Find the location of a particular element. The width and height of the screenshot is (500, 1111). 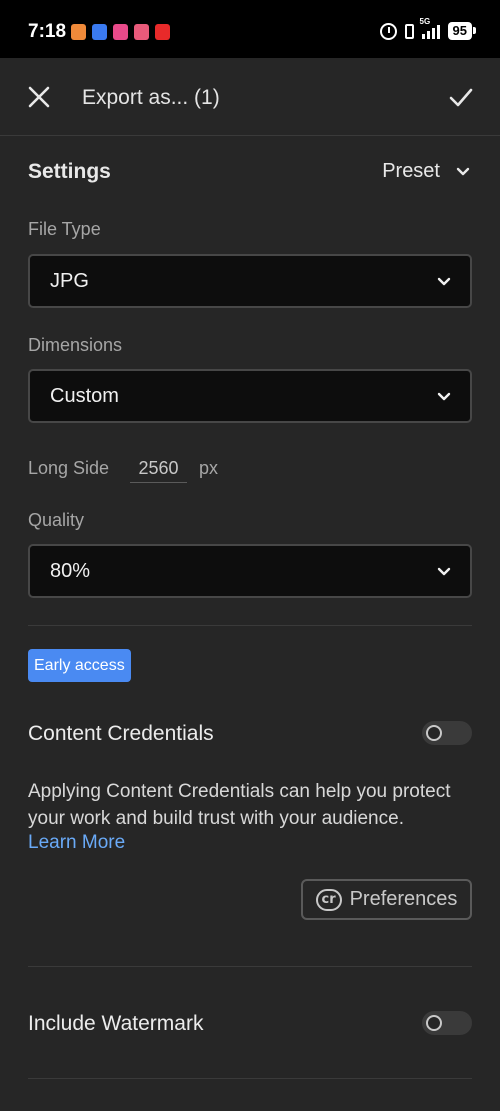

system-icons: 5G 95 is located at coordinates (428, 28).